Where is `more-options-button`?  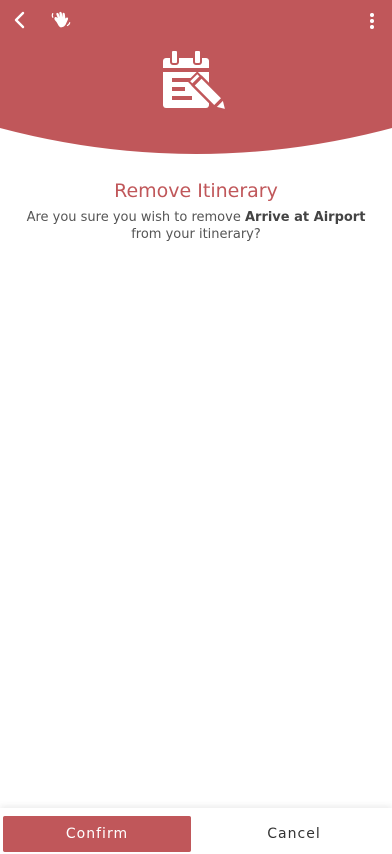
more-options-button is located at coordinates (372, 21).